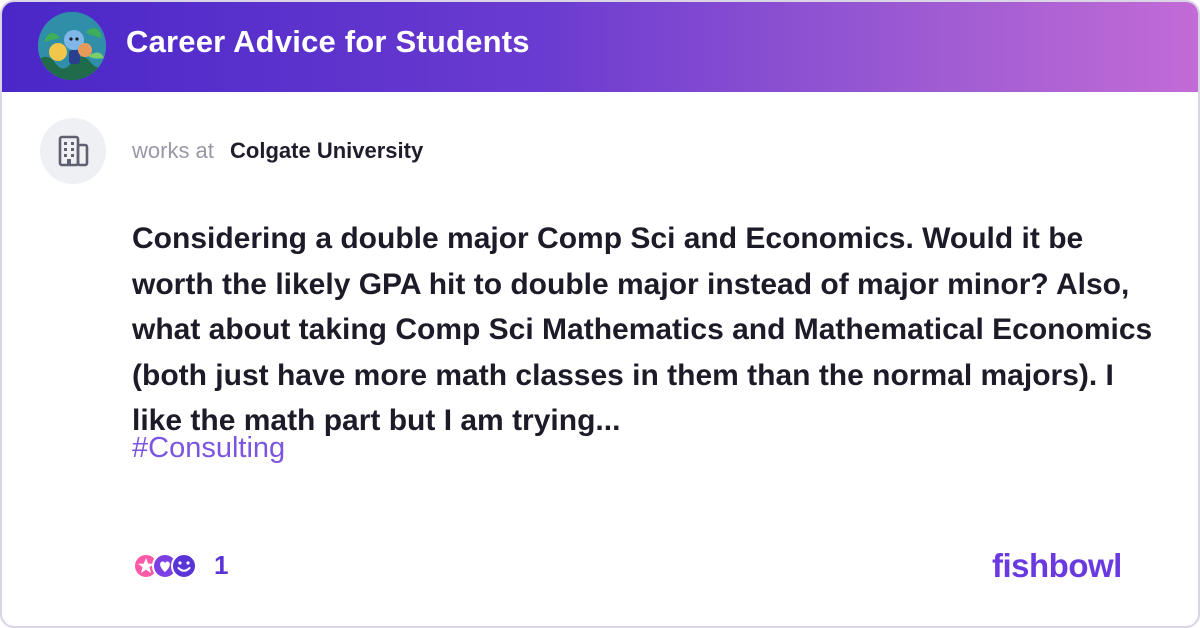  What do you see at coordinates (208, 448) in the screenshot?
I see `hashtag-link: #Consulting` at bounding box center [208, 448].